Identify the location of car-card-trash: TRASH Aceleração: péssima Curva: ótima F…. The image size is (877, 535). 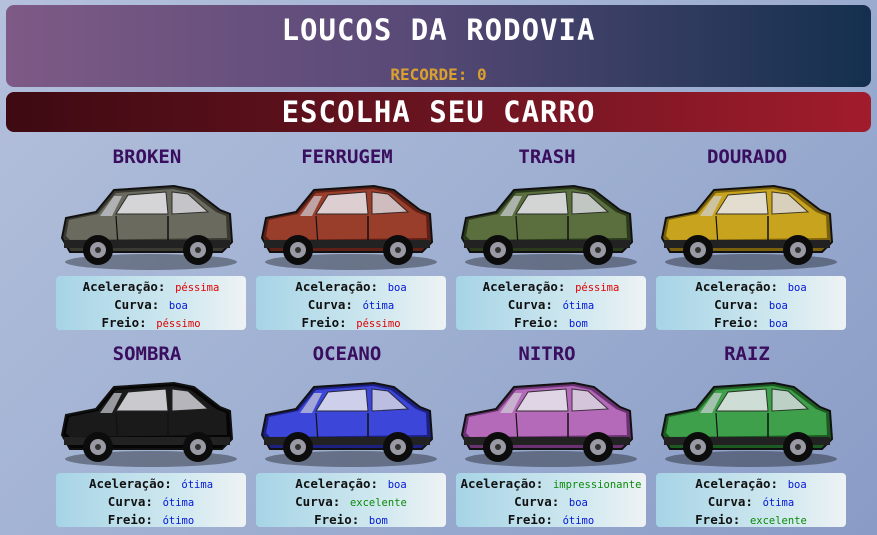
(549, 236).